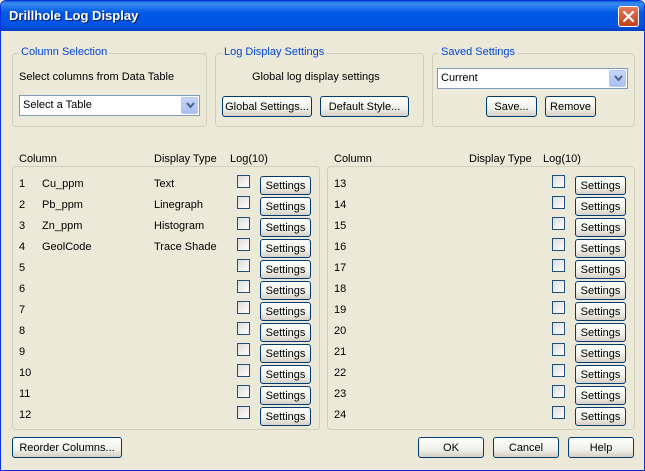  I want to click on row-display-type: Linegraph, so click(178, 205).